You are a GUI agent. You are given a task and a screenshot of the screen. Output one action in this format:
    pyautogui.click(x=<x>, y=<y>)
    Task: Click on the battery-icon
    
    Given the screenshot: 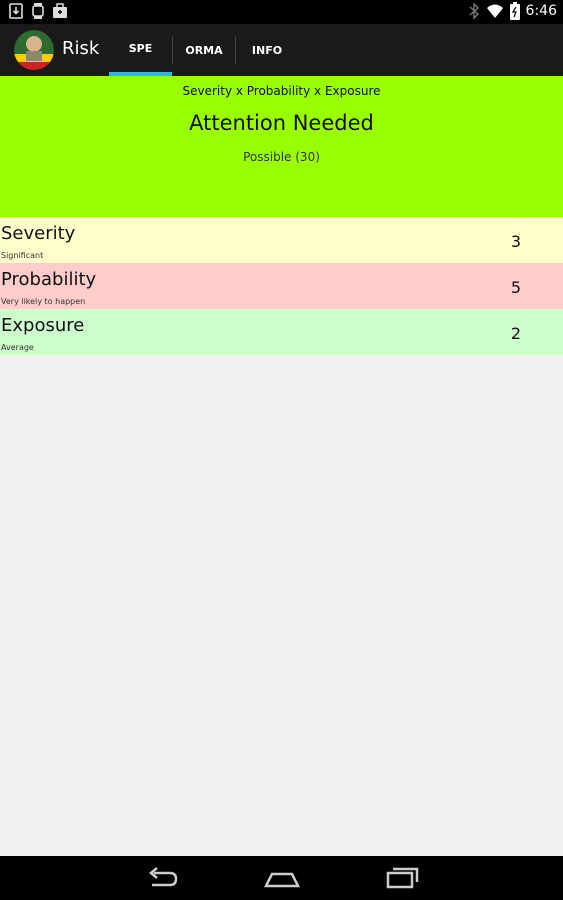 What is the action you would take?
    pyautogui.click(x=514, y=11)
    